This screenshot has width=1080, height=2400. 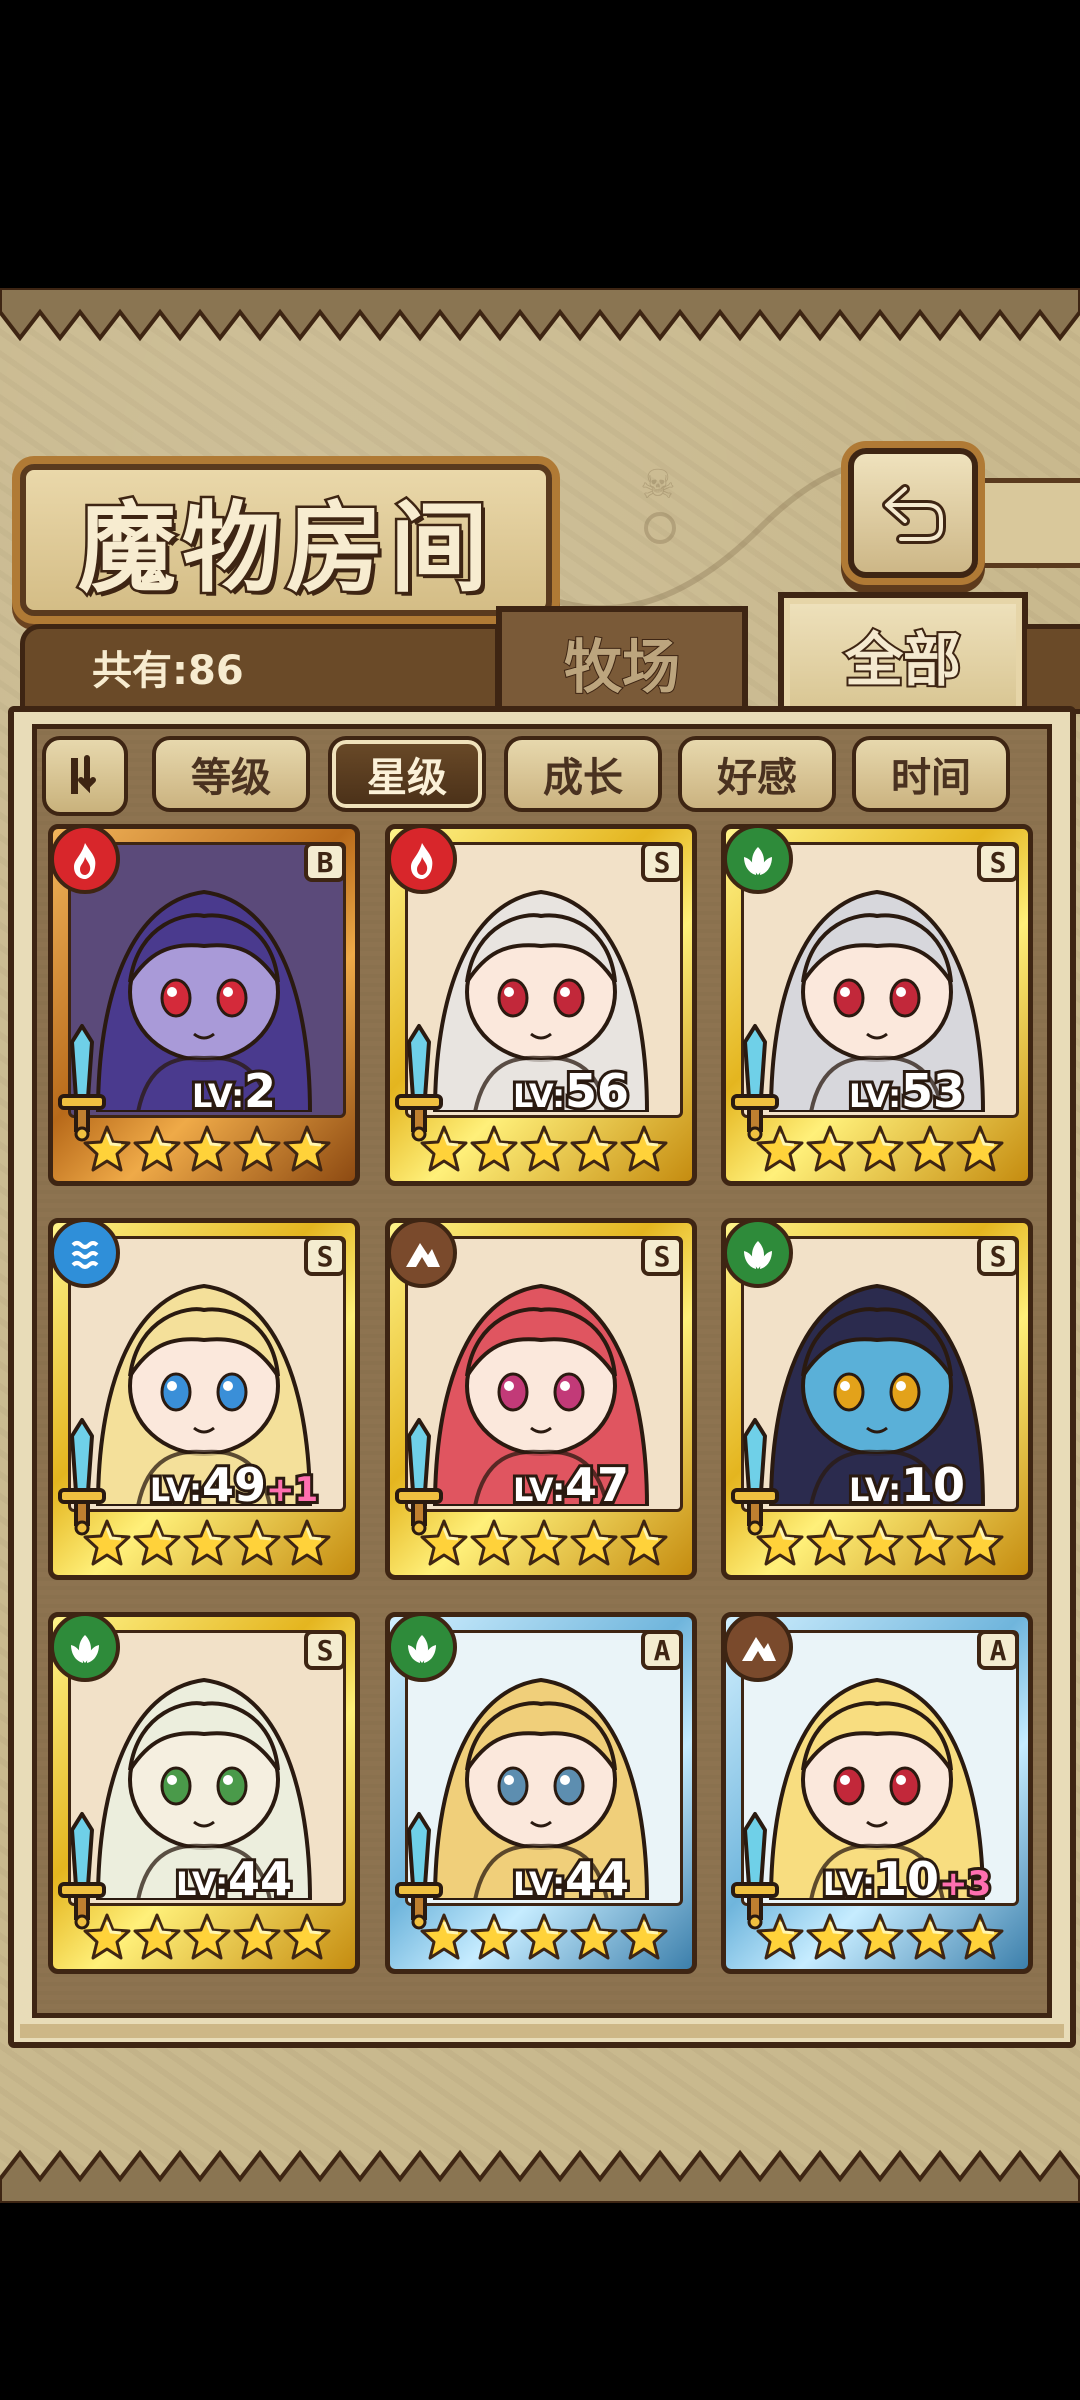 I want to click on monster-level: LV:49+1, so click(x=234, y=1485).